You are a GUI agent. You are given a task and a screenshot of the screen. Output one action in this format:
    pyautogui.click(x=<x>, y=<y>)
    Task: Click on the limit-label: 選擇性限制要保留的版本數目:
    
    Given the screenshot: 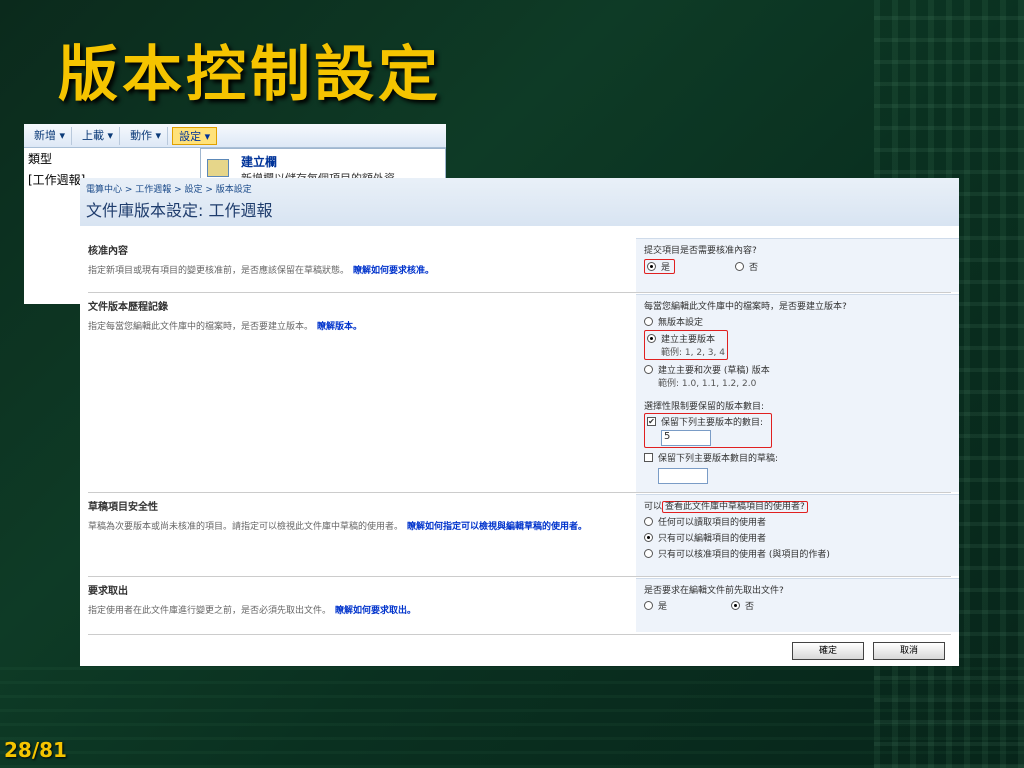 What is the action you would take?
    pyautogui.click(x=704, y=407)
    